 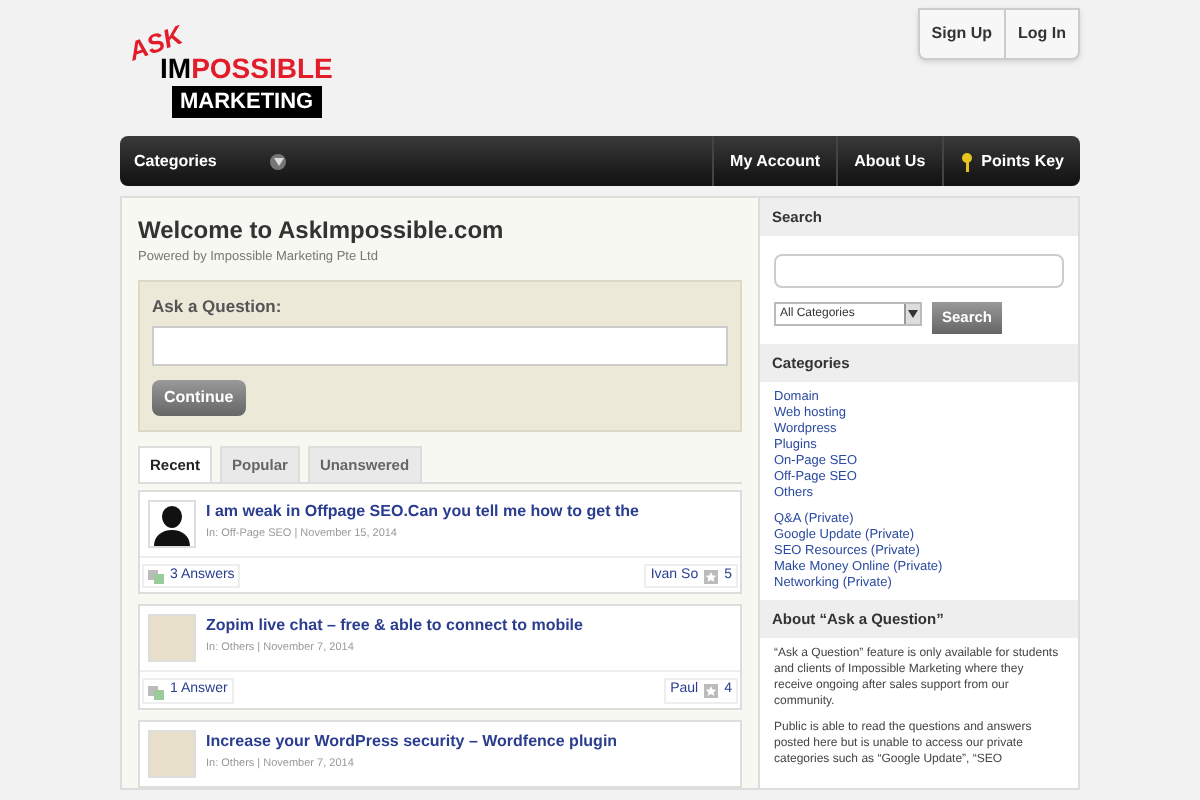 What do you see at coordinates (889, 161) in the screenshot?
I see `nav-link: About Us` at bounding box center [889, 161].